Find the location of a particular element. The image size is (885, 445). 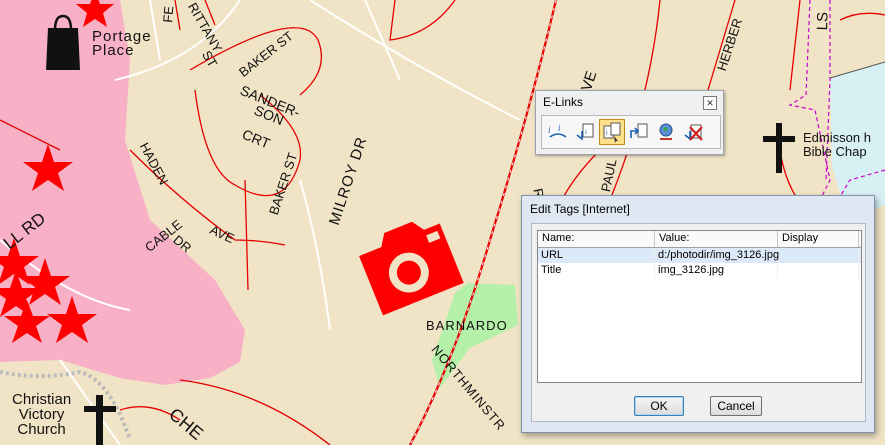

link-icon: ii is located at coordinates (558, 132).